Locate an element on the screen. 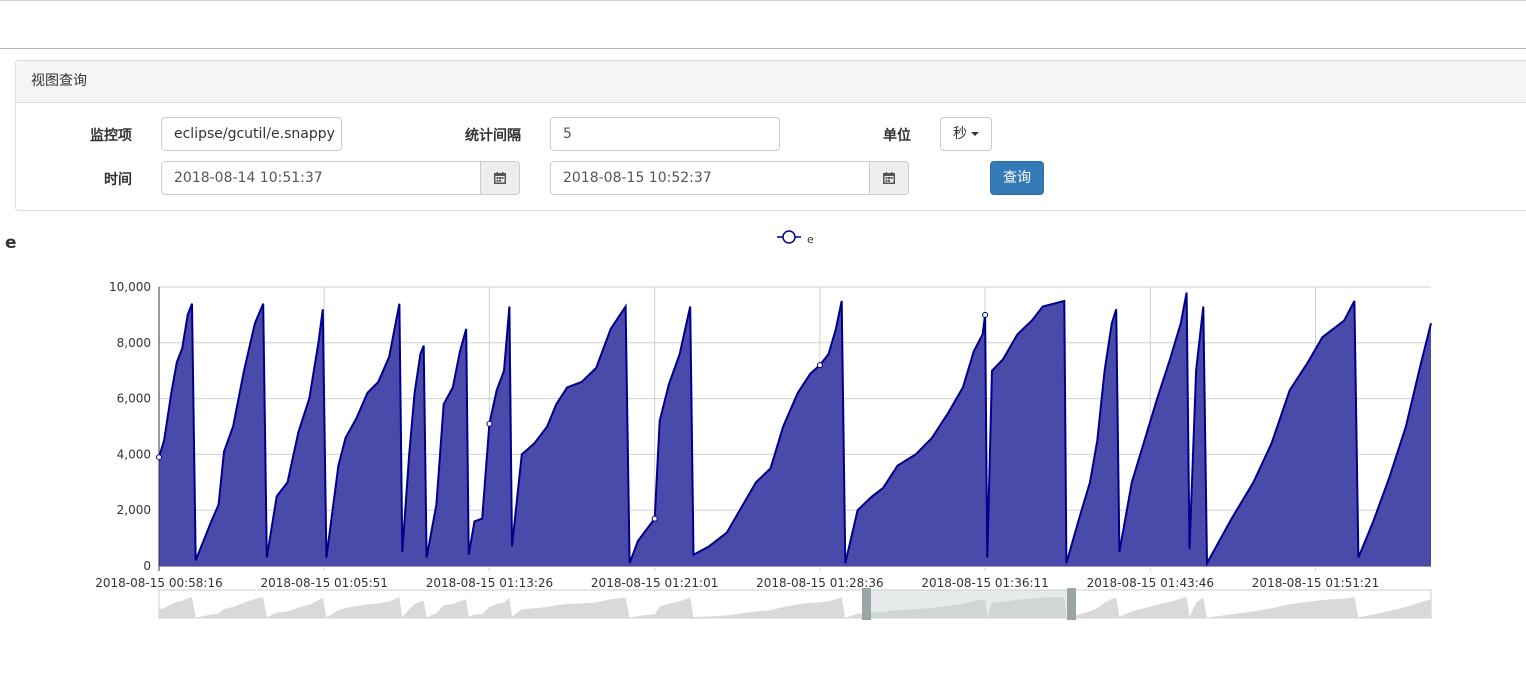 This screenshot has width=1526, height=691. y-tick-label: 2,000 is located at coordinates (134, 510).